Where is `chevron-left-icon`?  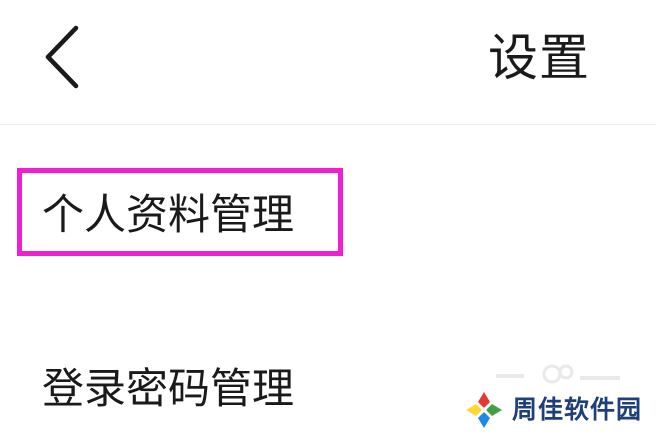 chevron-left-icon is located at coordinates (62, 57).